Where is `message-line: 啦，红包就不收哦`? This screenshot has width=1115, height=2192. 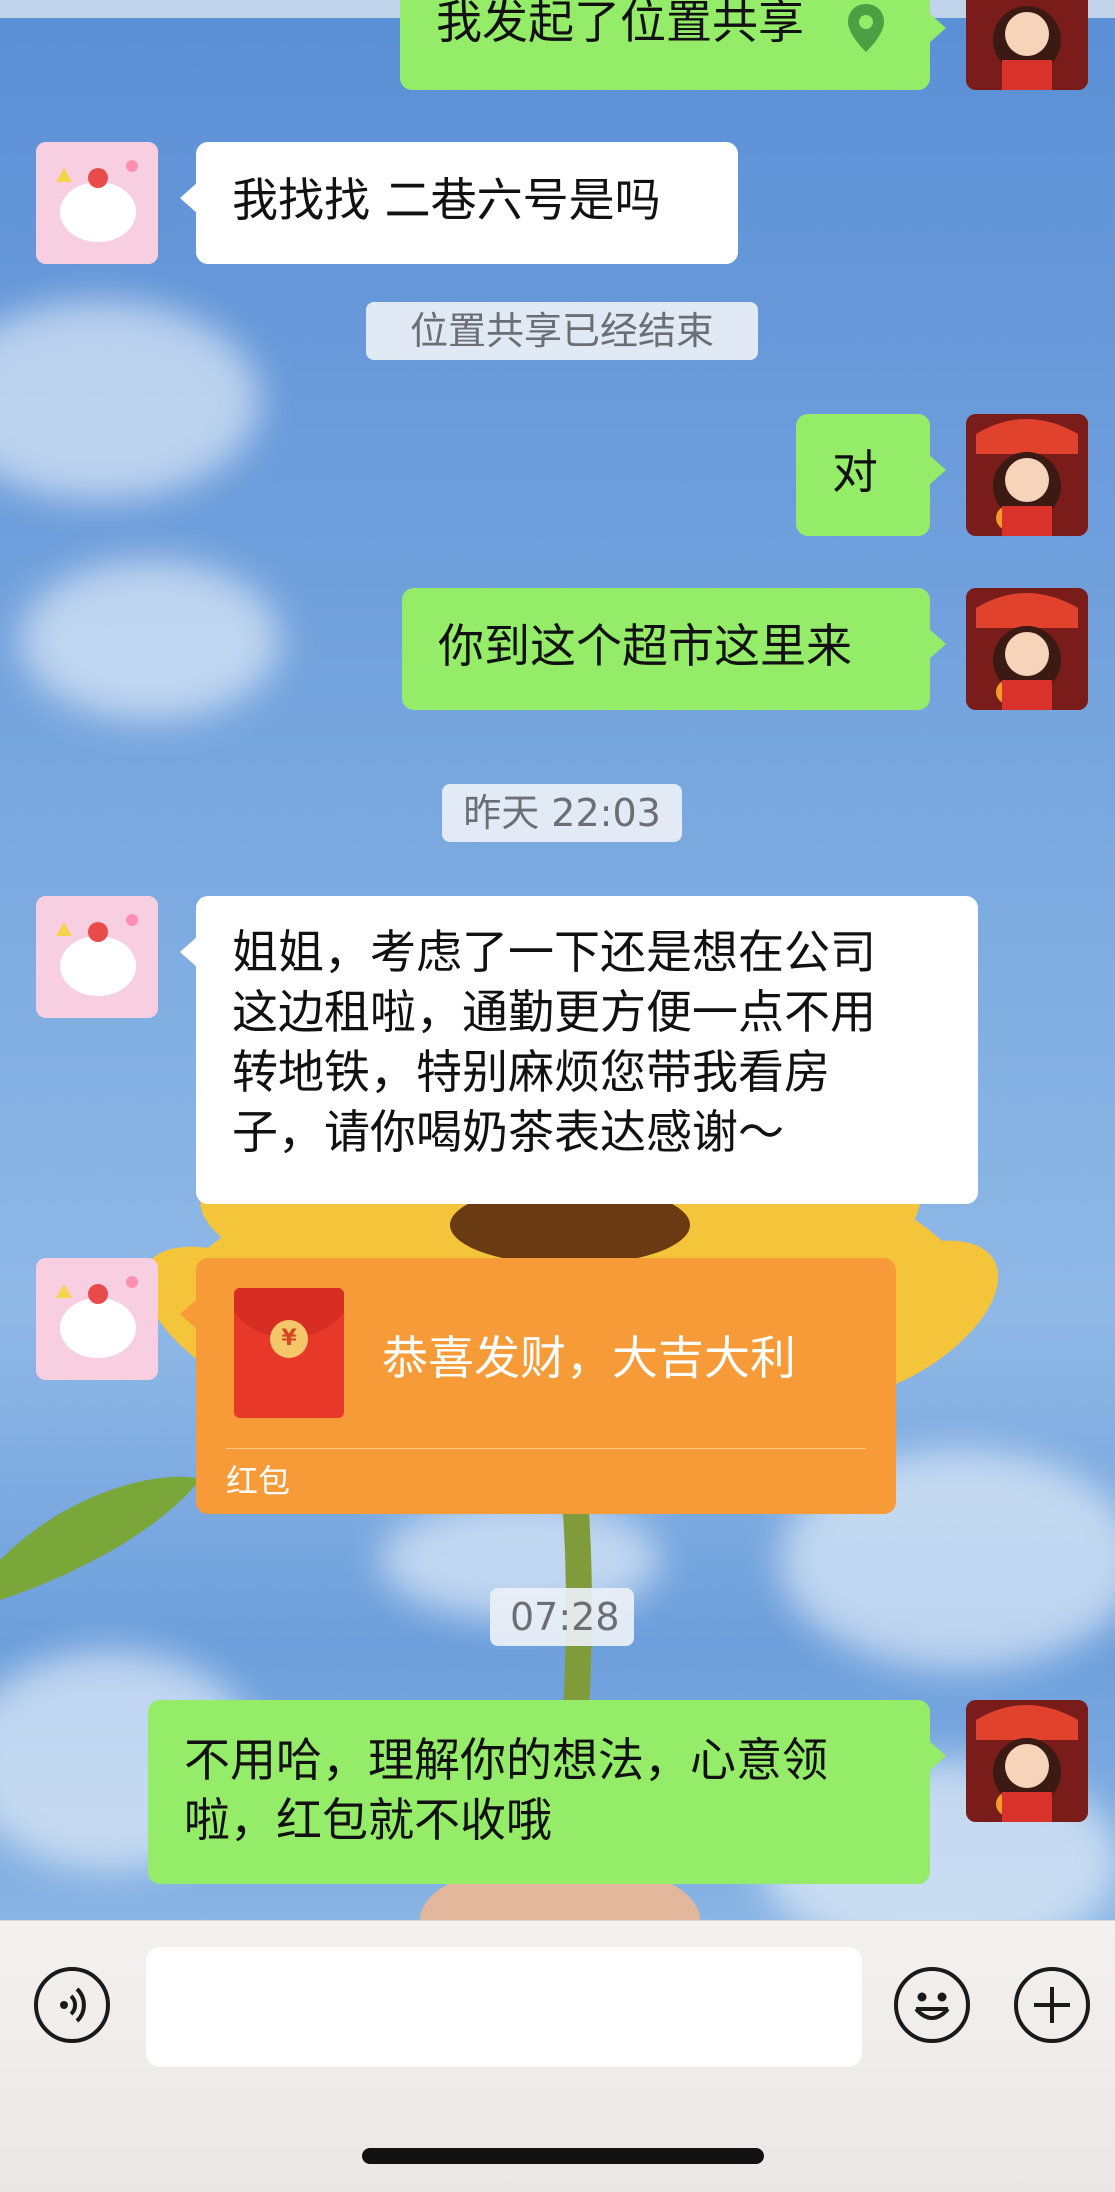
message-line: 啦，红包就不收哦 is located at coordinates (368, 1820).